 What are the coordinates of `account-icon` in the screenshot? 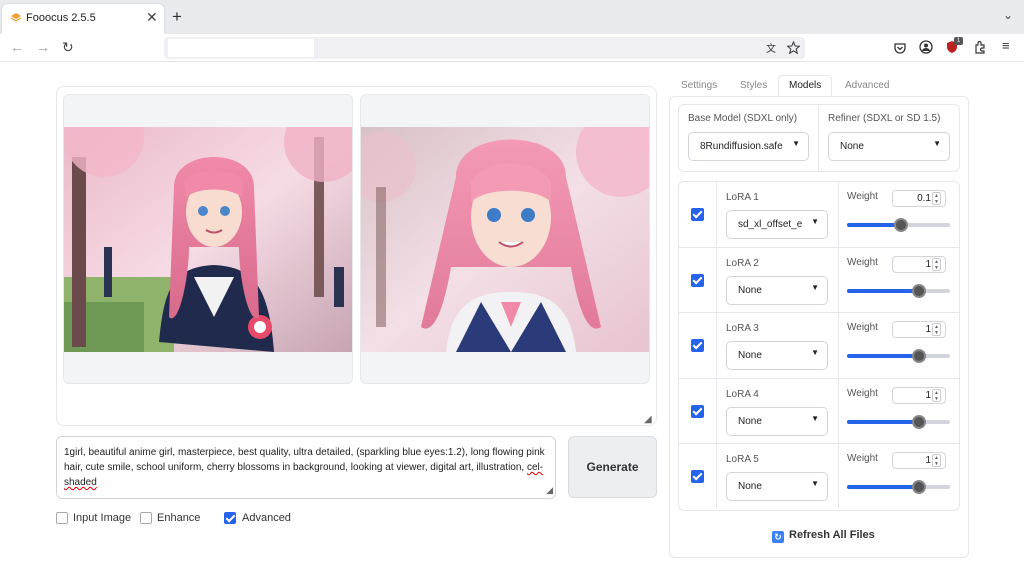 It's located at (926, 47).